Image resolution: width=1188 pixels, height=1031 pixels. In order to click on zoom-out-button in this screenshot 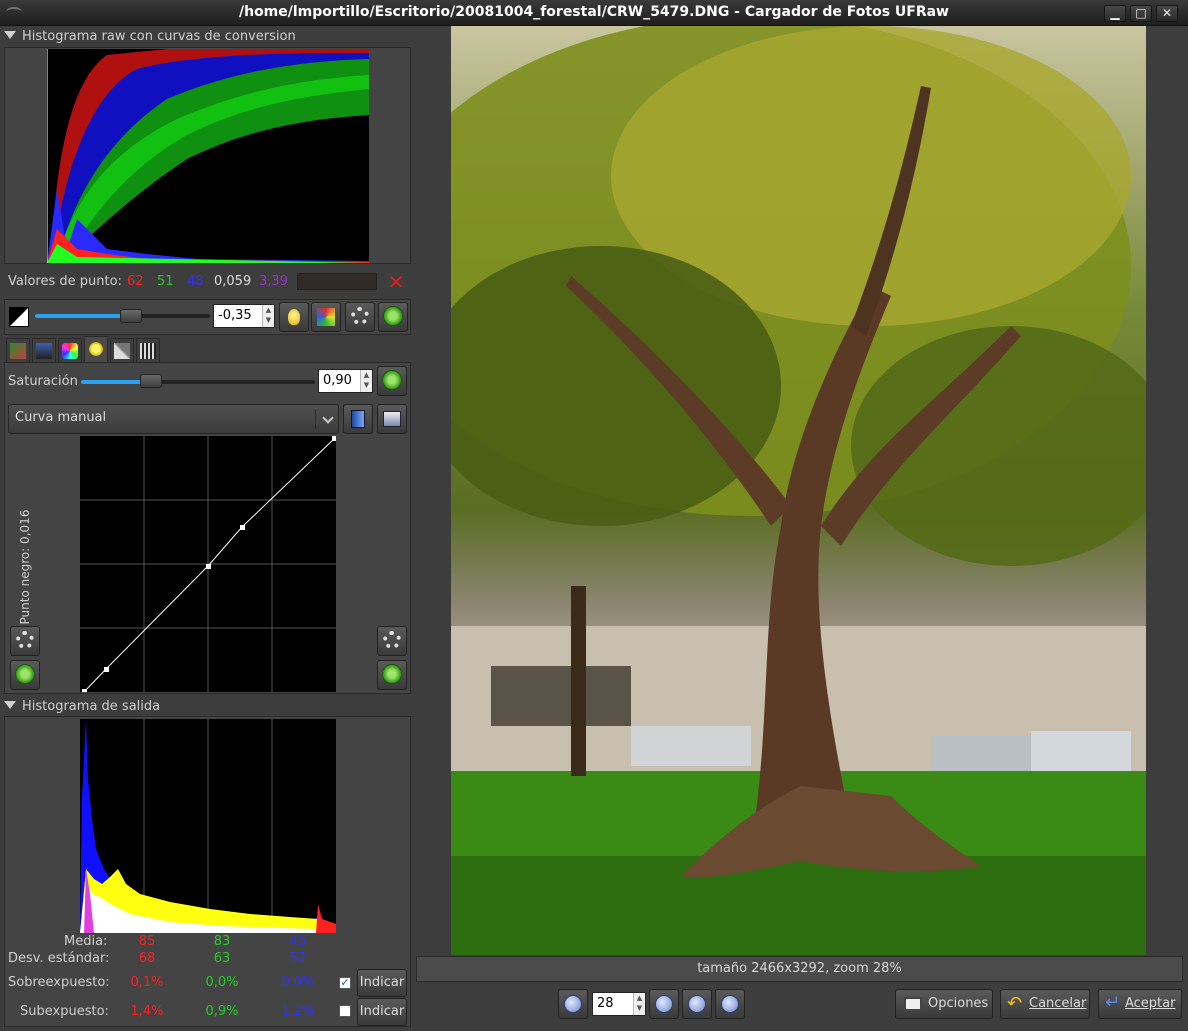, I will do `click(573, 1004)`.